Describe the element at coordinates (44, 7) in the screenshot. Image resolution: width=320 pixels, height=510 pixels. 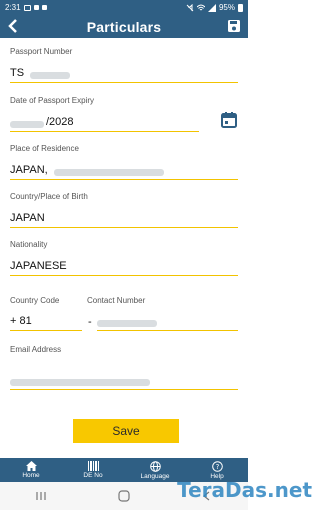
I see `app-icon` at that location.